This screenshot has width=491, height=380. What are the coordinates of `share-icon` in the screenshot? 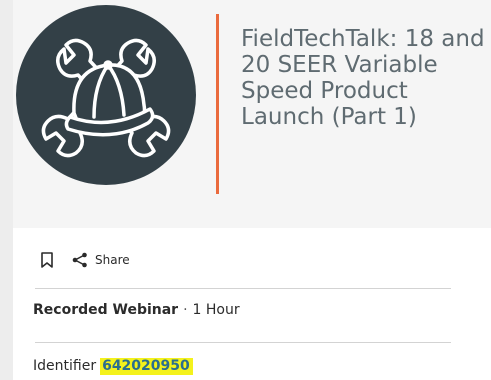 It's located at (79, 260).